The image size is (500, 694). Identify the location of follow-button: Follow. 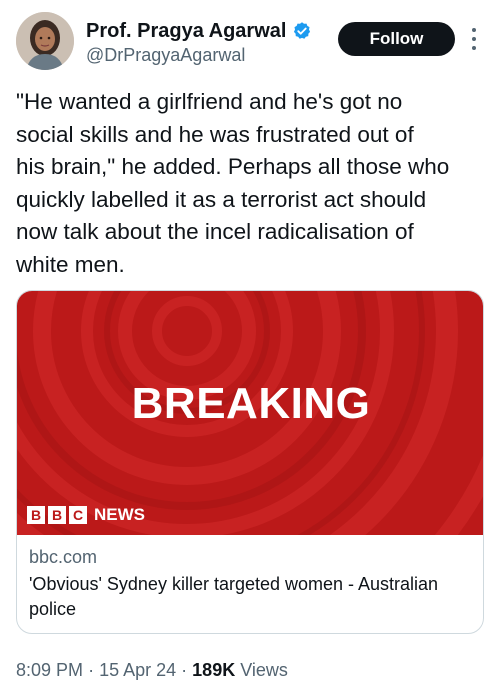
(396, 39).